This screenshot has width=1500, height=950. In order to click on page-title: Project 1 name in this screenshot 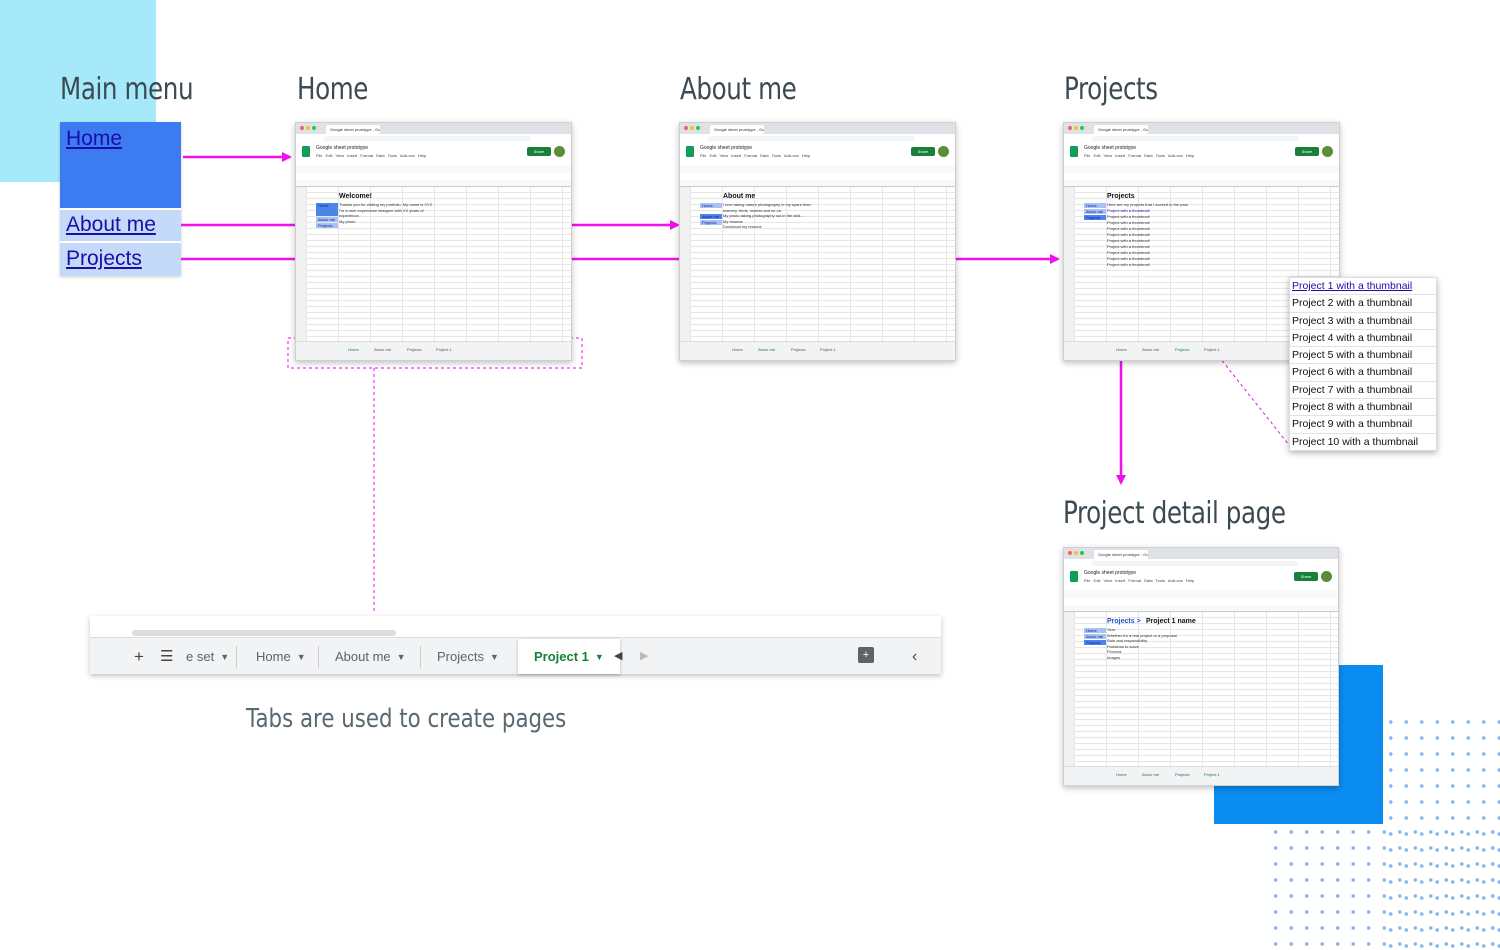, I will do `click(1171, 621)`.